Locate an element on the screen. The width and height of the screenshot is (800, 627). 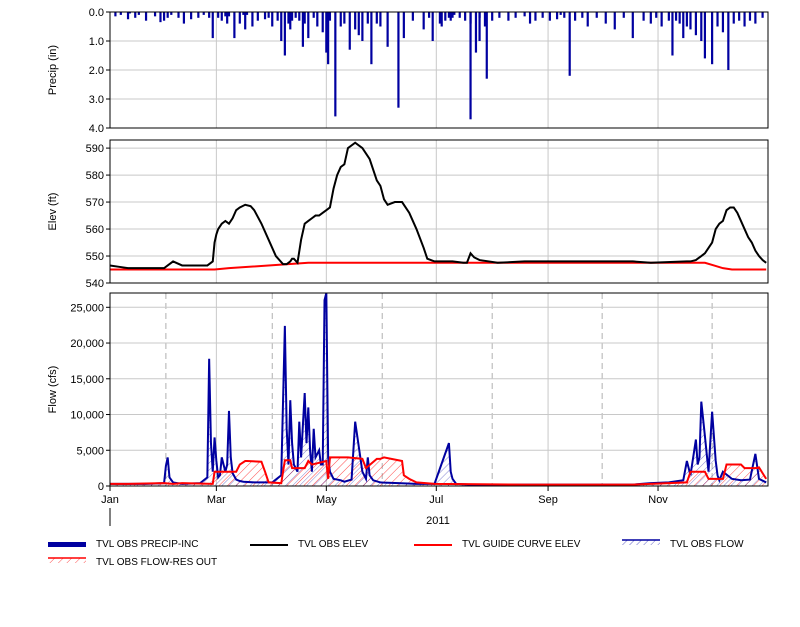
legend-label: TVL OBS FLOW is located at coordinates (707, 544).